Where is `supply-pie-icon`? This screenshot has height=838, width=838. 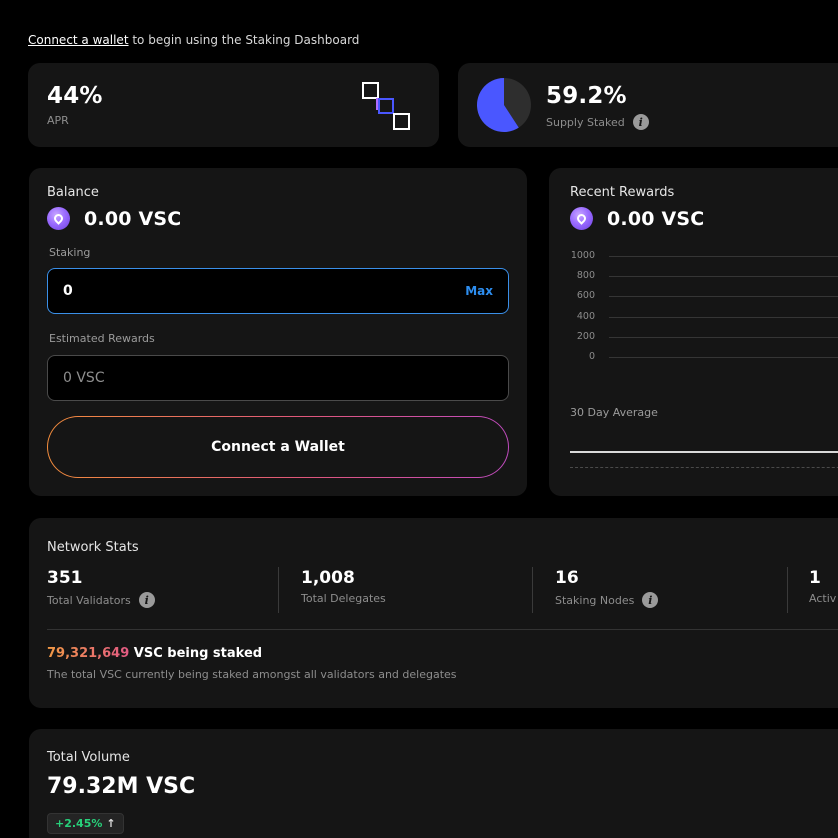
supply-pie-icon is located at coordinates (504, 105).